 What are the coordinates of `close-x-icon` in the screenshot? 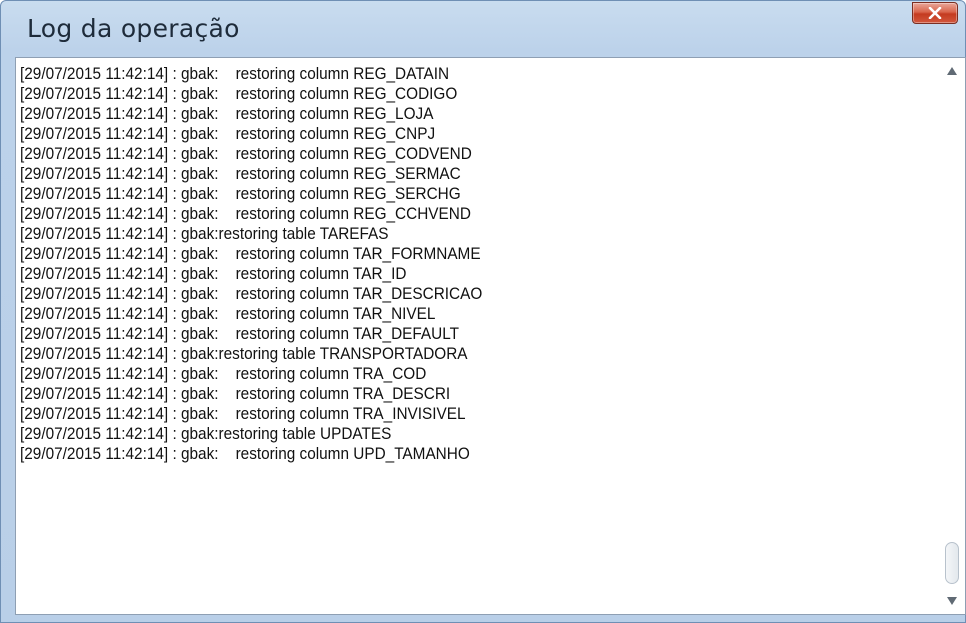 It's located at (935, 13).